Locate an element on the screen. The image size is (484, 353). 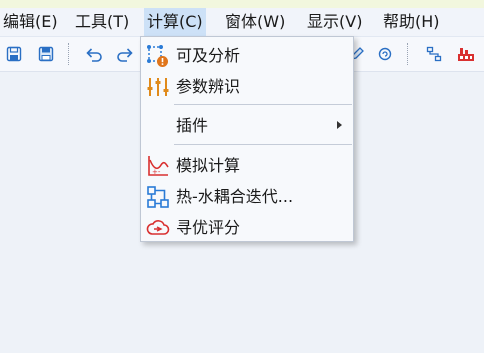
menu-window: 窗体(W) is located at coordinates (255, 22).